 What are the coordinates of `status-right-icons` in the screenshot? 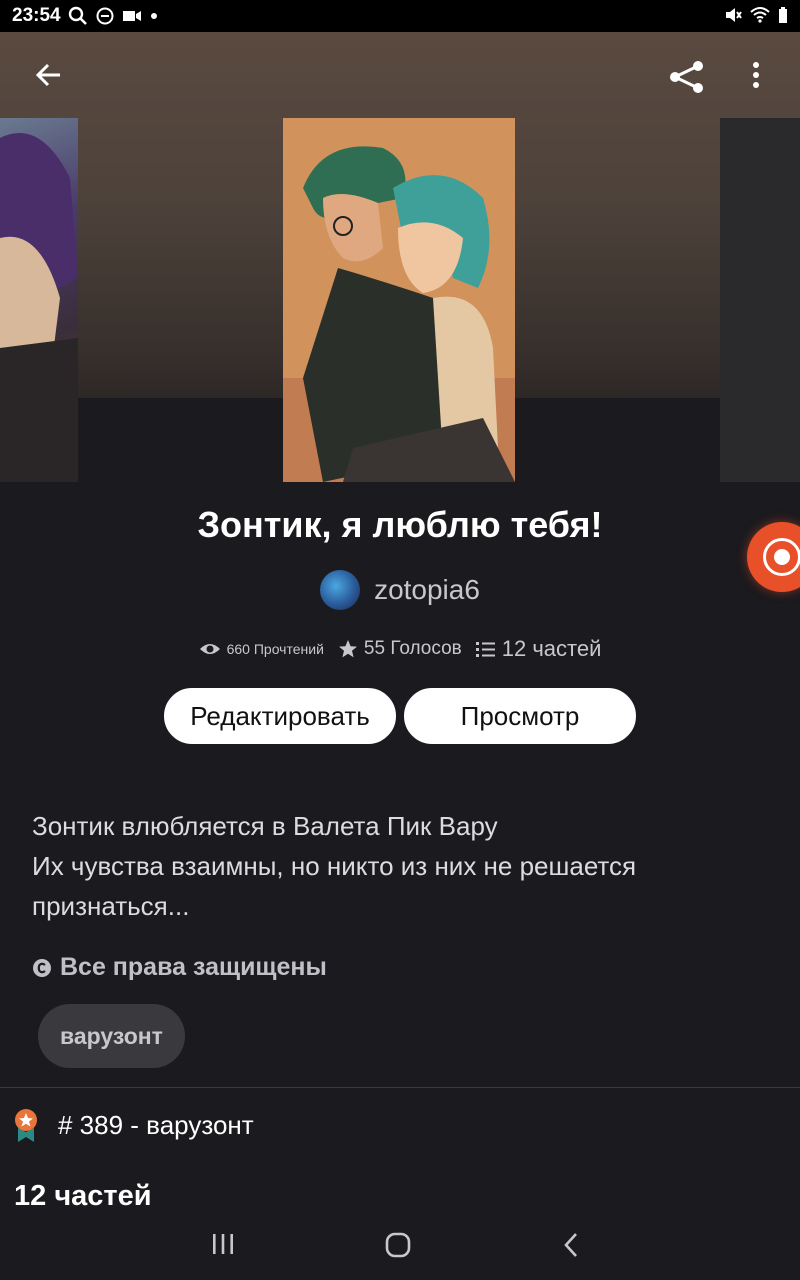 It's located at (756, 15).